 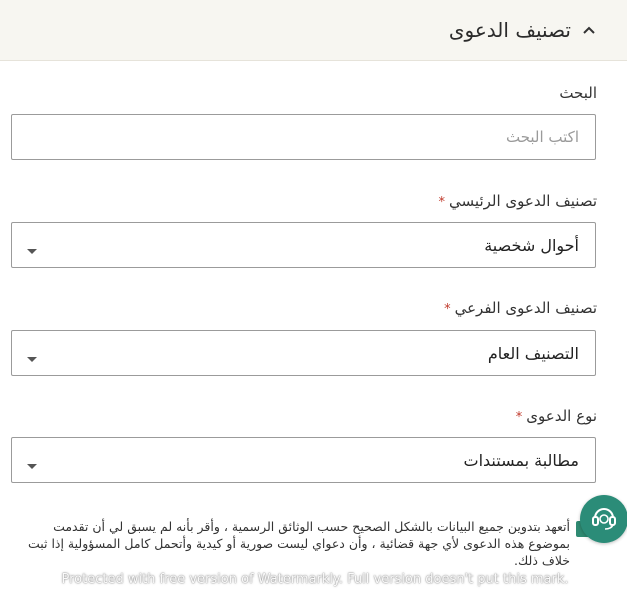 I want to click on chevron-up-icon, so click(x=589, y=30).